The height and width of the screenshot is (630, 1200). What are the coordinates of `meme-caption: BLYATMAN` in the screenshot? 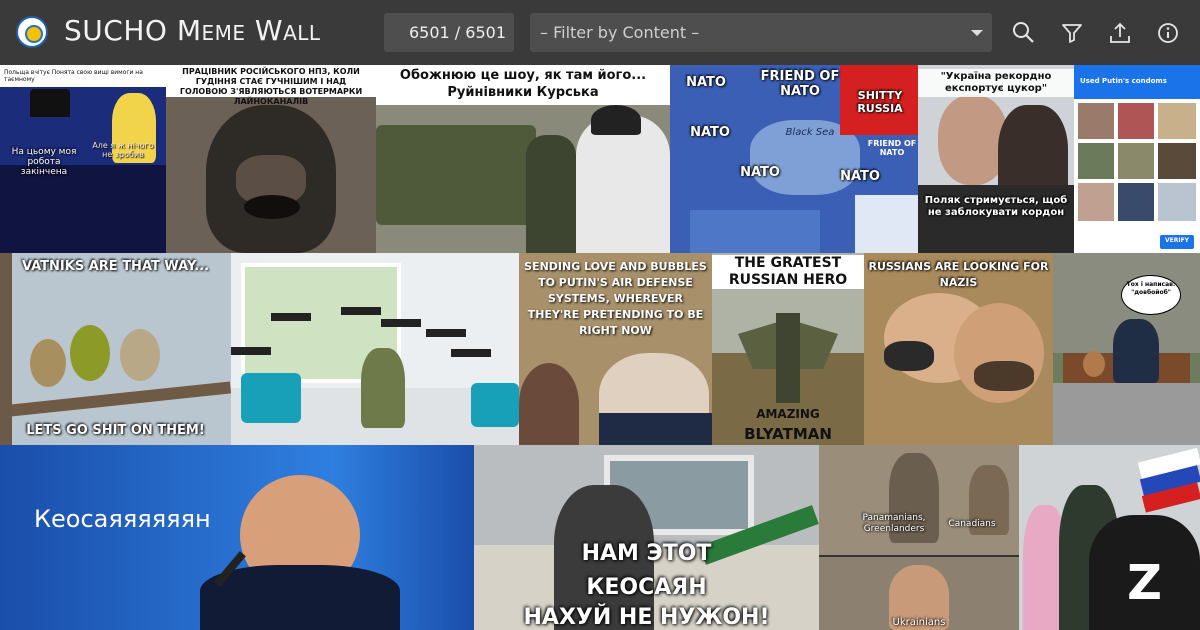 It's located at (788, 434).